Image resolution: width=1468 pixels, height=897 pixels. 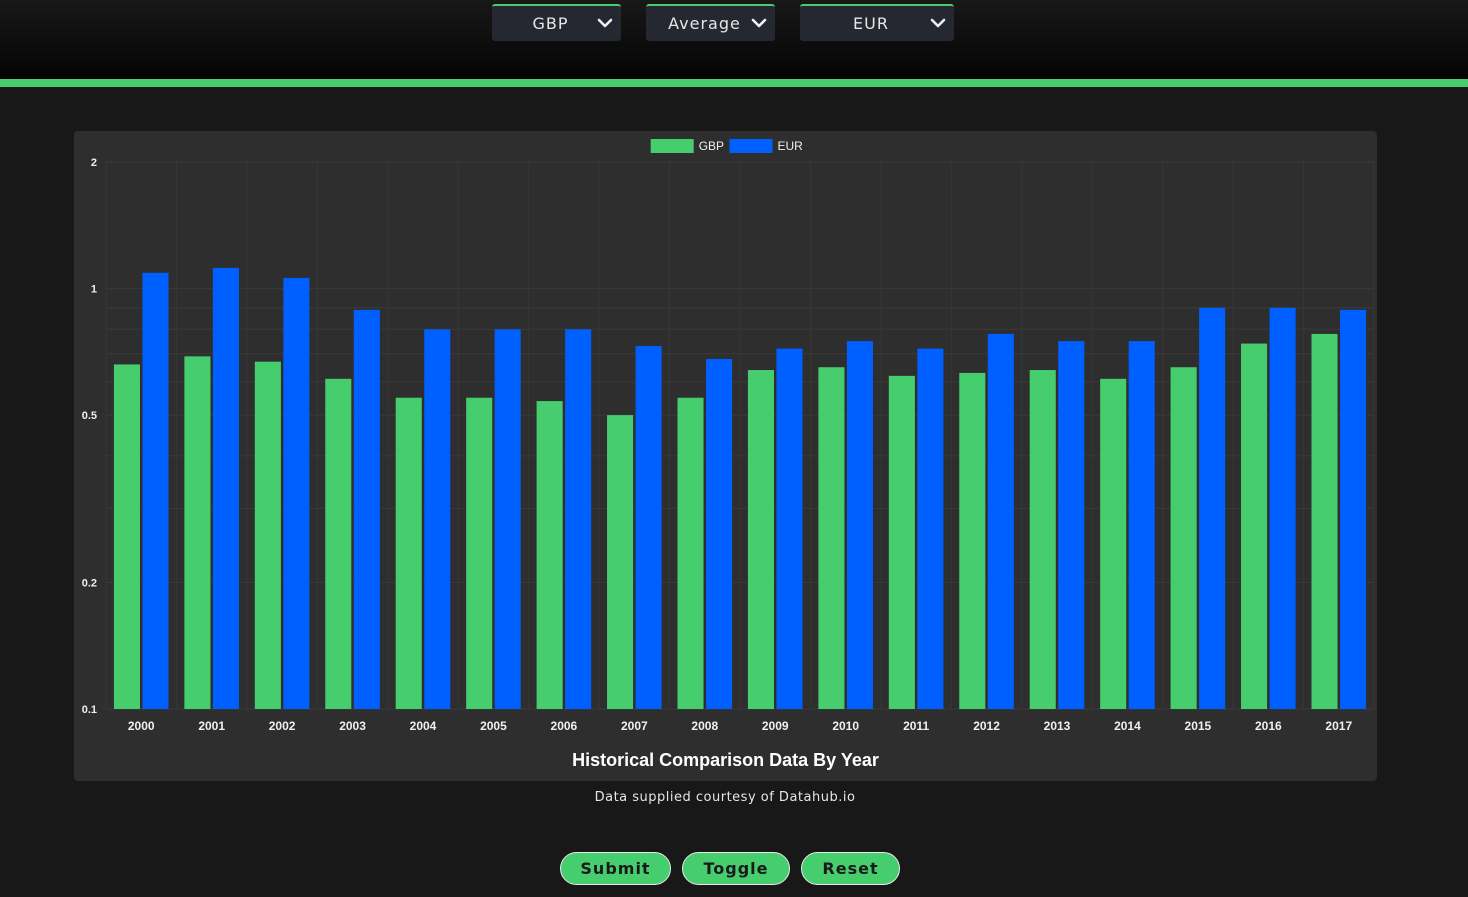 I want to click on bar-eur-2002, so click(x=296, y=493).